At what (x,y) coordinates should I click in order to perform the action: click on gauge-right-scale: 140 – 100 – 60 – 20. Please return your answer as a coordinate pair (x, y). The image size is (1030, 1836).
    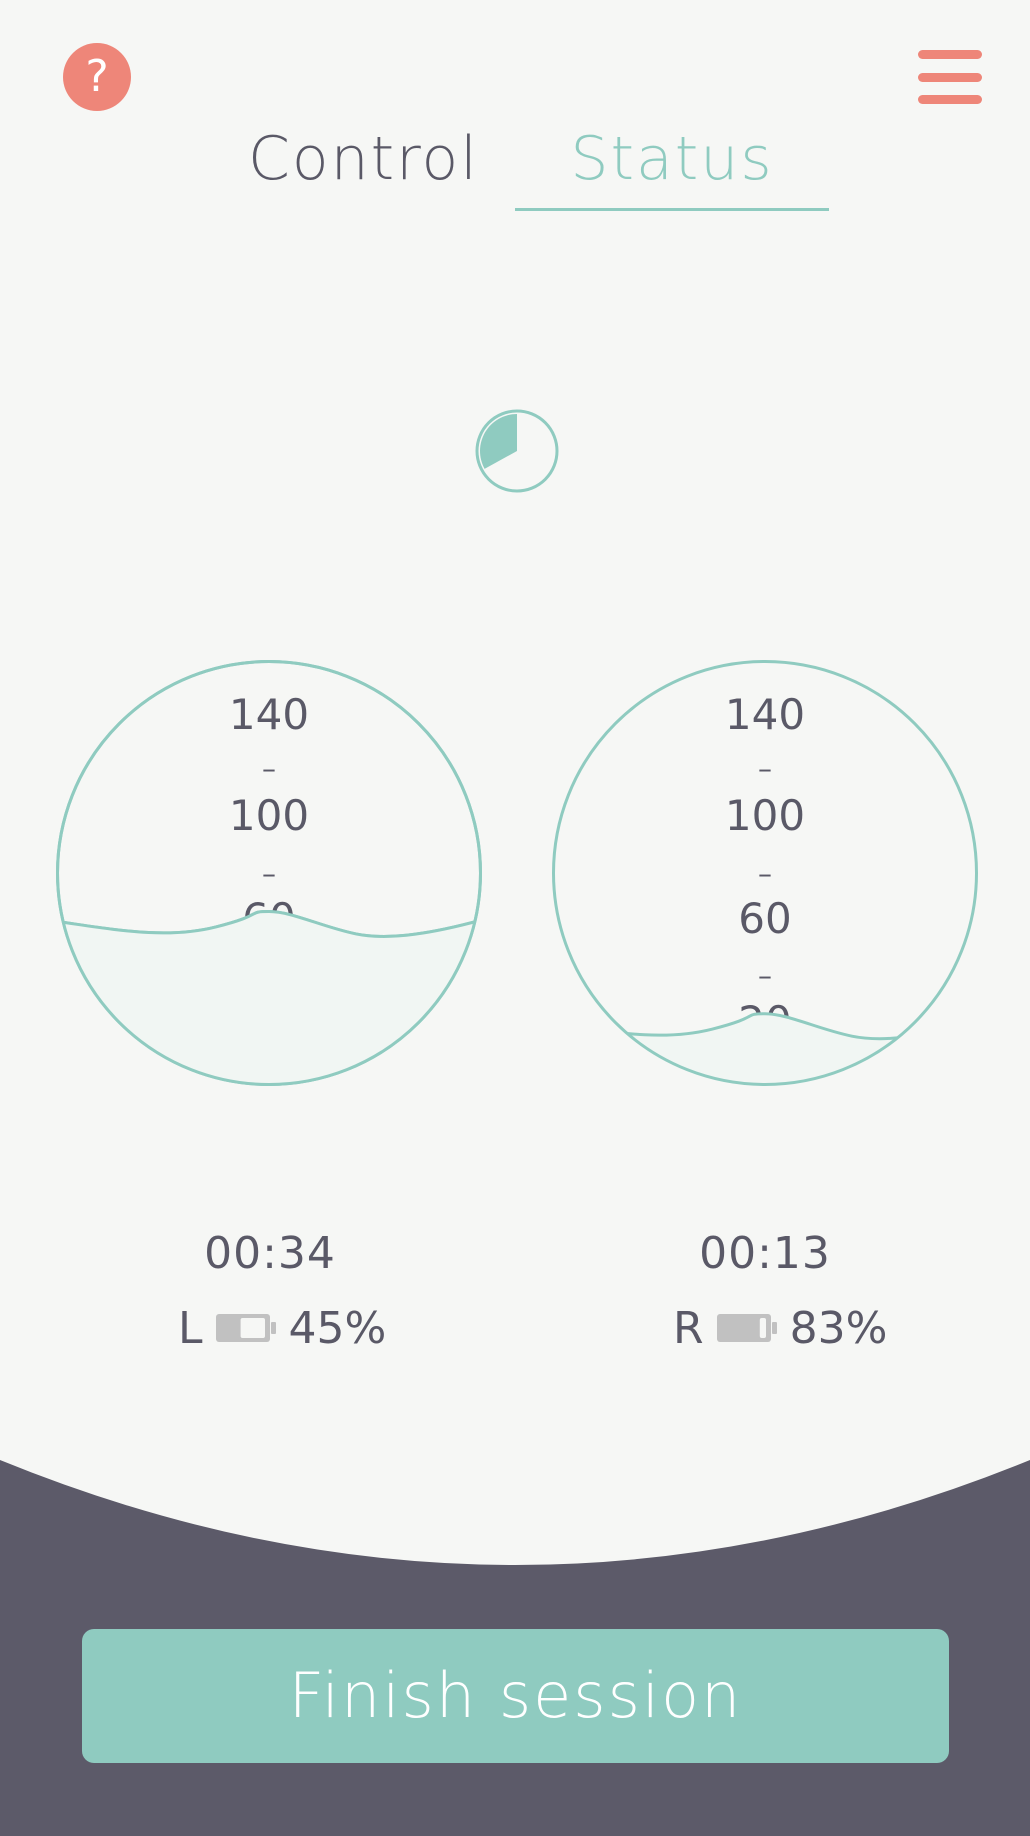
    Looking at the image, I should click on (765, 873).